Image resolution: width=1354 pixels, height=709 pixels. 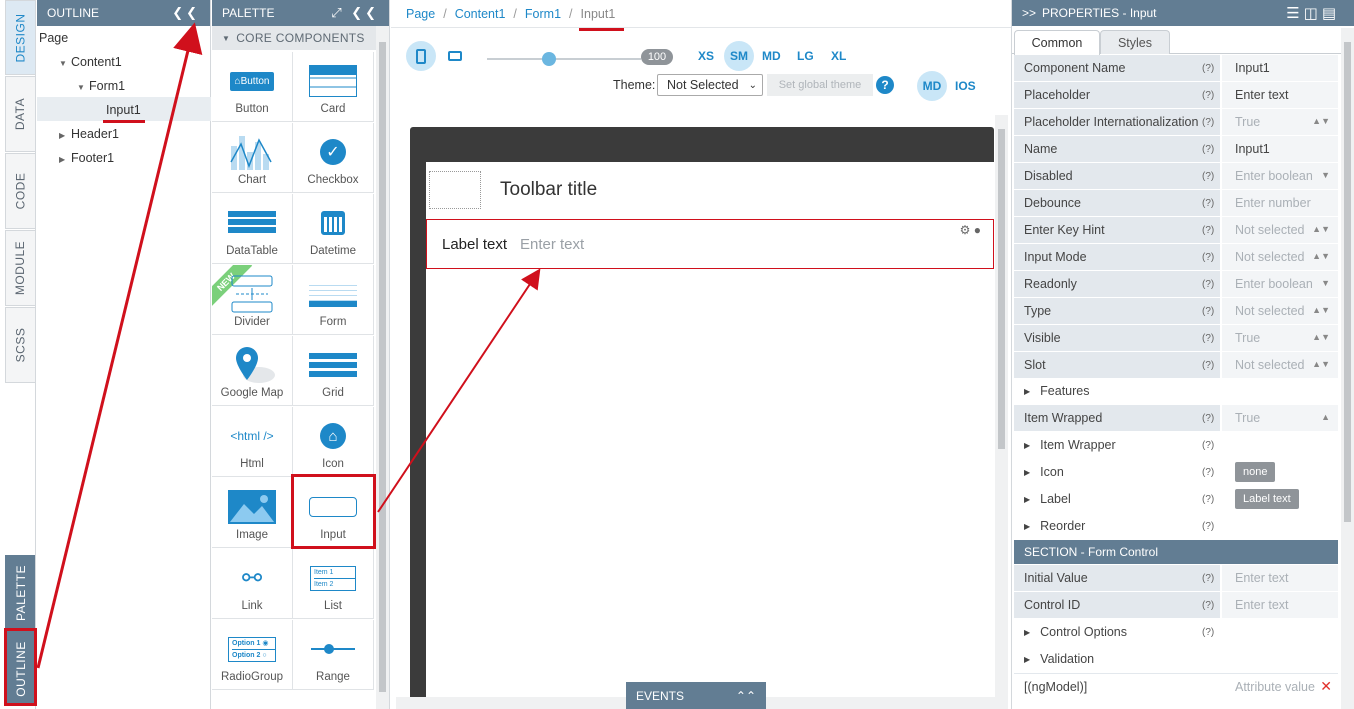 I want to click on arrow-to-canvas-input, so click(x=459, y=390).